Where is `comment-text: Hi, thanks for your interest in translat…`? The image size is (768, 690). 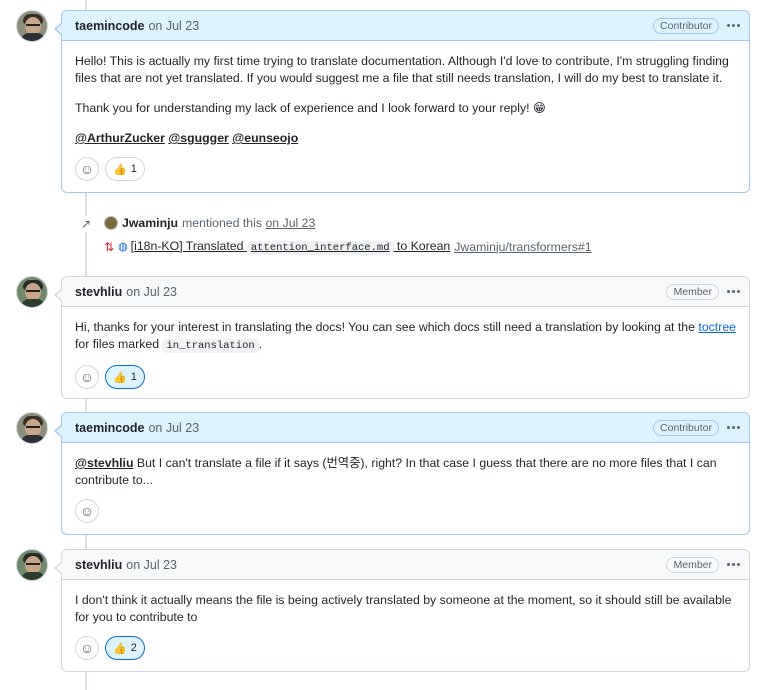
comment-text: Hi, thanks for your interest in translat… is located at coordinates (387, 327).